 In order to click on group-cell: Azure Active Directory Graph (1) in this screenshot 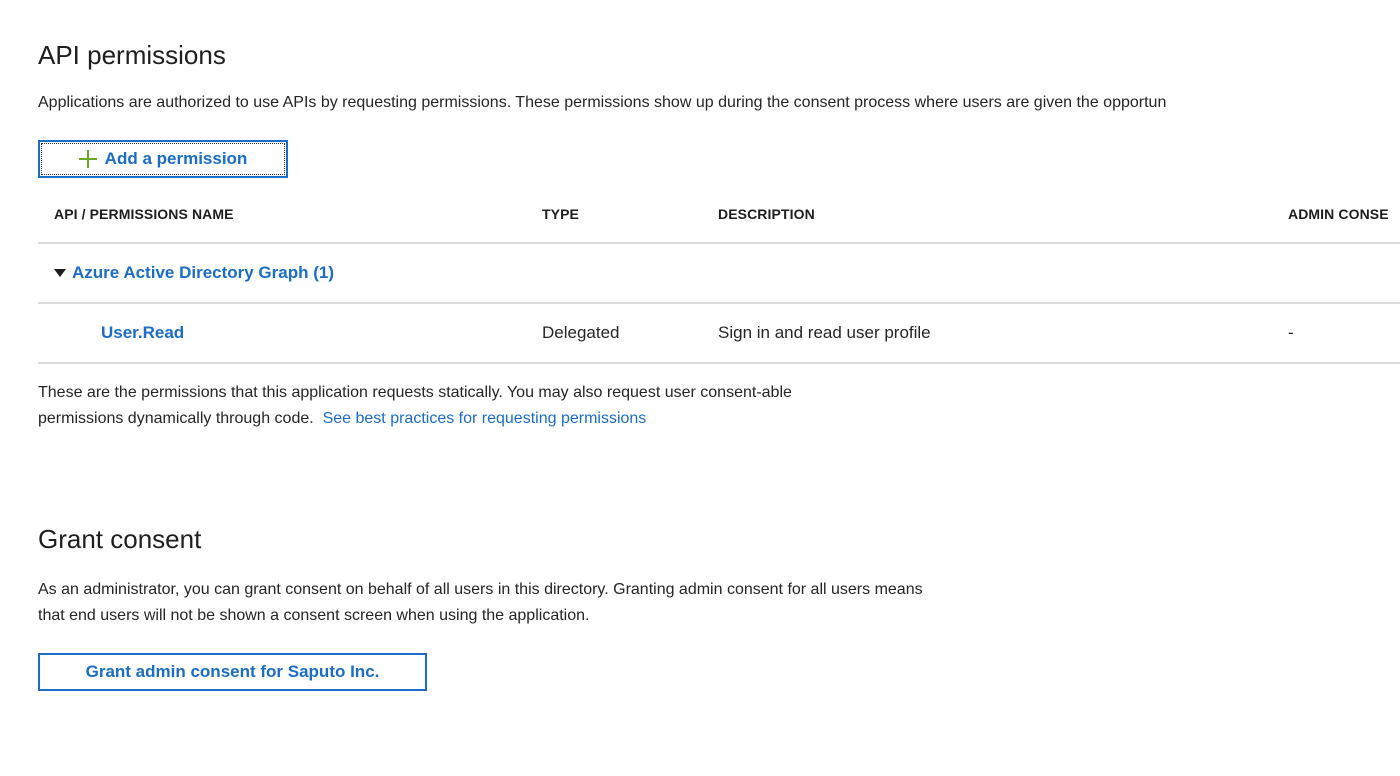, I will do `click(194, 273)`.